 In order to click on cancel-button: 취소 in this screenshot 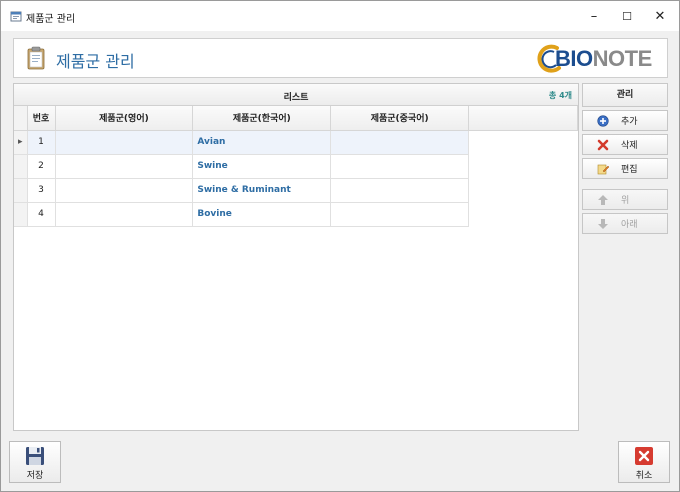, I will do `click(644, 462)`.